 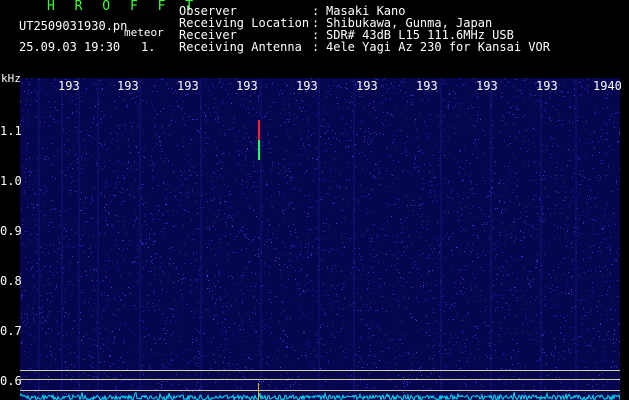 I want to click on interval: 1., so click(x=148, y=47).